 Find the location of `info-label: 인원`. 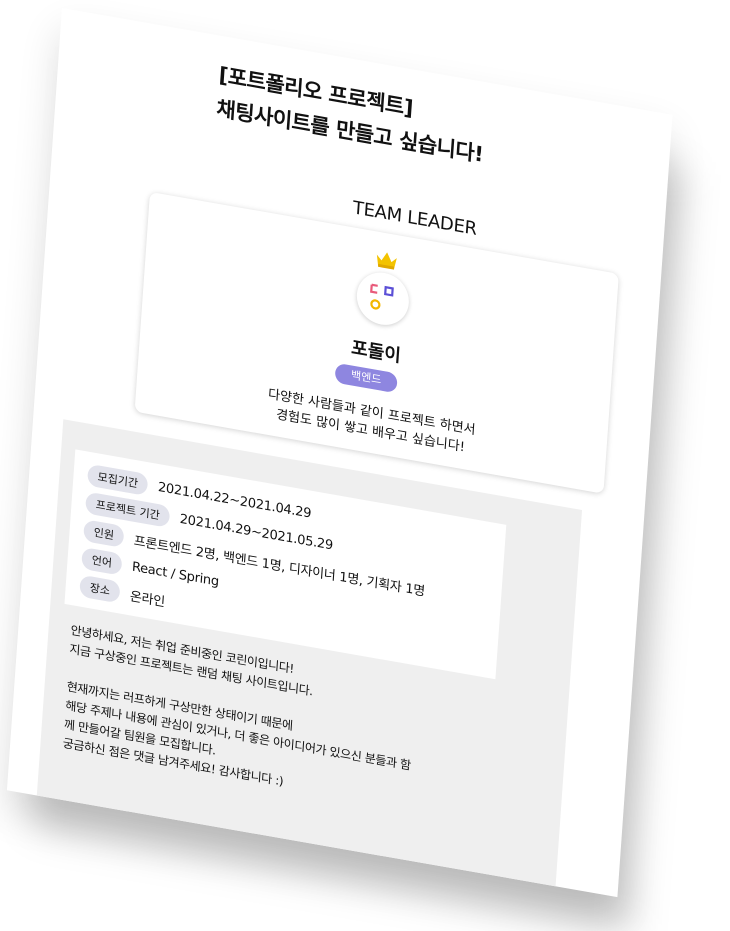

info-label: 인원 is located at coordinates (104, 533).